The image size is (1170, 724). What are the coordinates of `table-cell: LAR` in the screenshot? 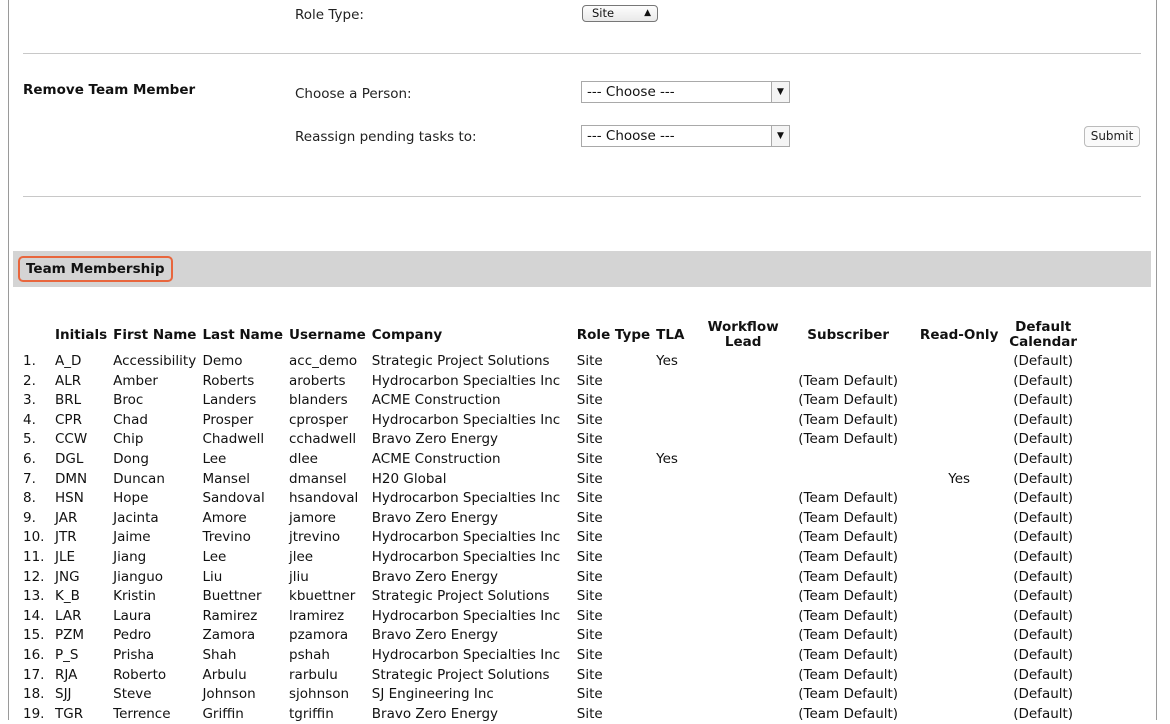 It's located at (68, 615).